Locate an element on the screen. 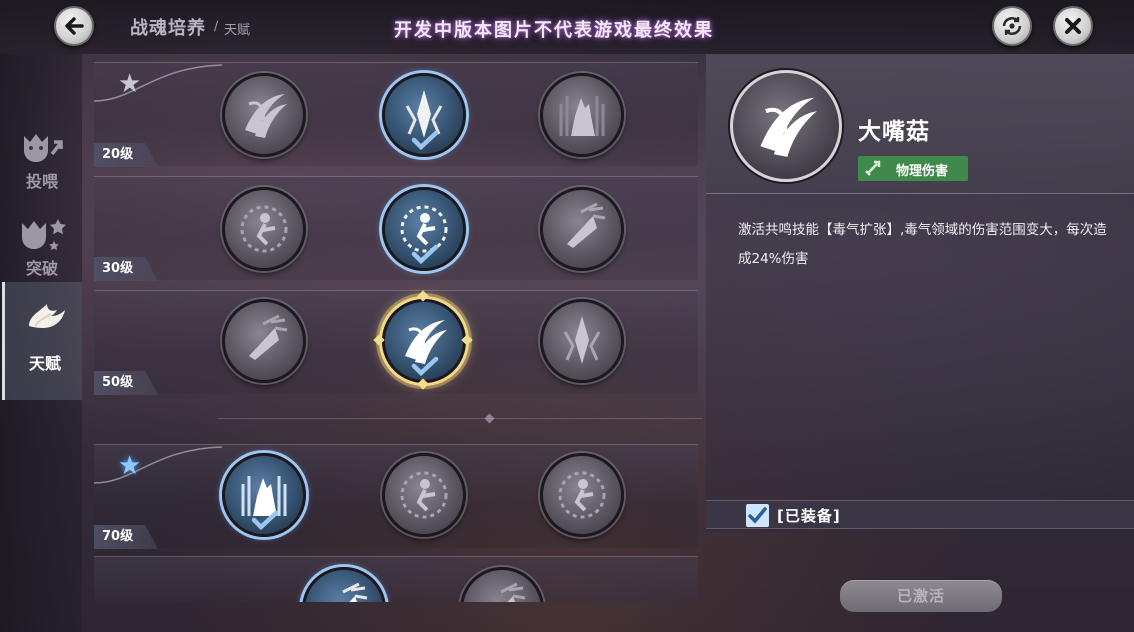 The height and width of the screenshot is (632, 1134). cycle-eye-icon is located at coordinates (1012, 26).